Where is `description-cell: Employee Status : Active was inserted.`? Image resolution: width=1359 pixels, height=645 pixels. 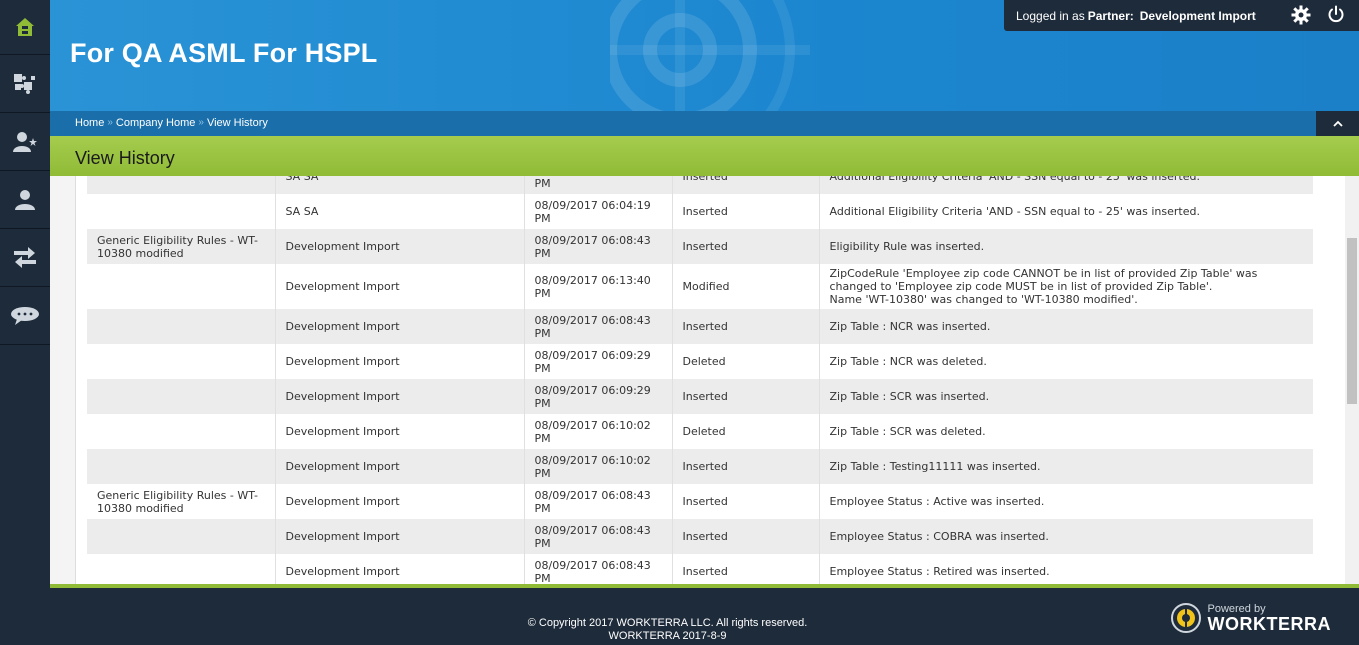 description-cell: Employee Status : Active was inserted. is located at coordinates (937, 501).